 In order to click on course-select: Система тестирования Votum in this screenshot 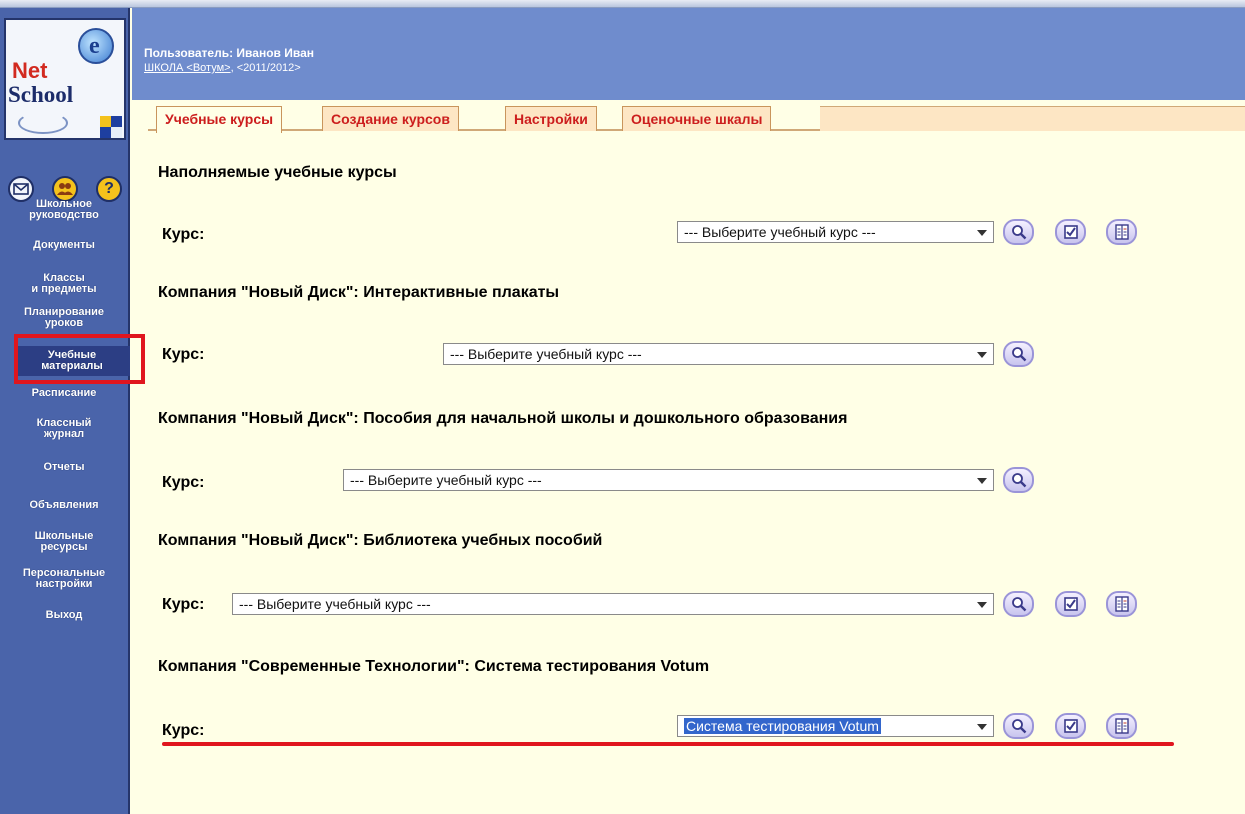, I will do `click(835, 726)`.